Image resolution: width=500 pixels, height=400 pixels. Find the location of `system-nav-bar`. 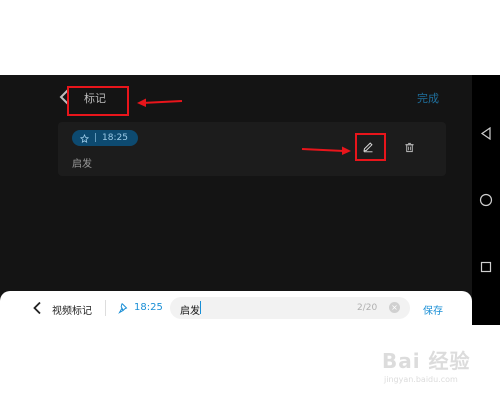

system-nav-bar is located at coordinates (486, 200).